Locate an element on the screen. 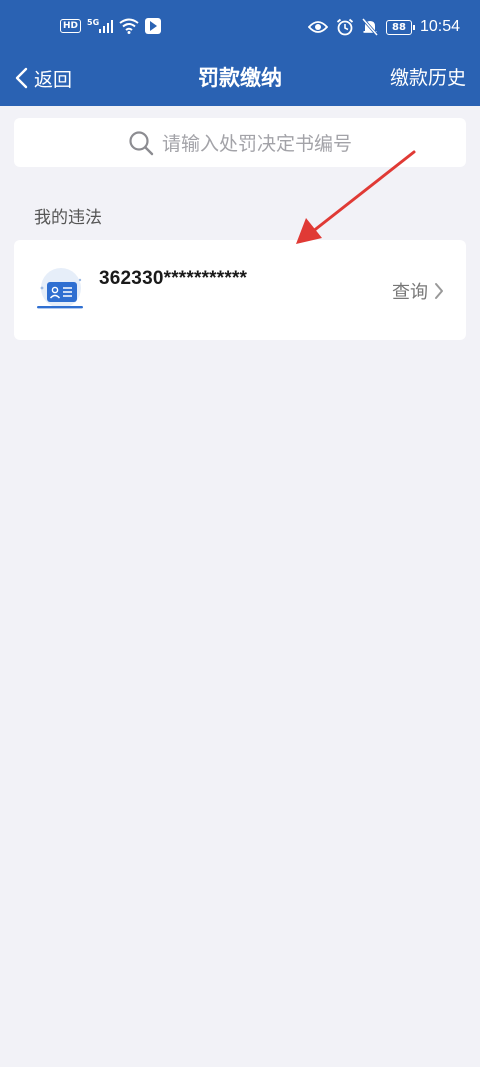 This screenshot has width=480, height=1067. chevron-left-icon is located at coordinates (21, 78).